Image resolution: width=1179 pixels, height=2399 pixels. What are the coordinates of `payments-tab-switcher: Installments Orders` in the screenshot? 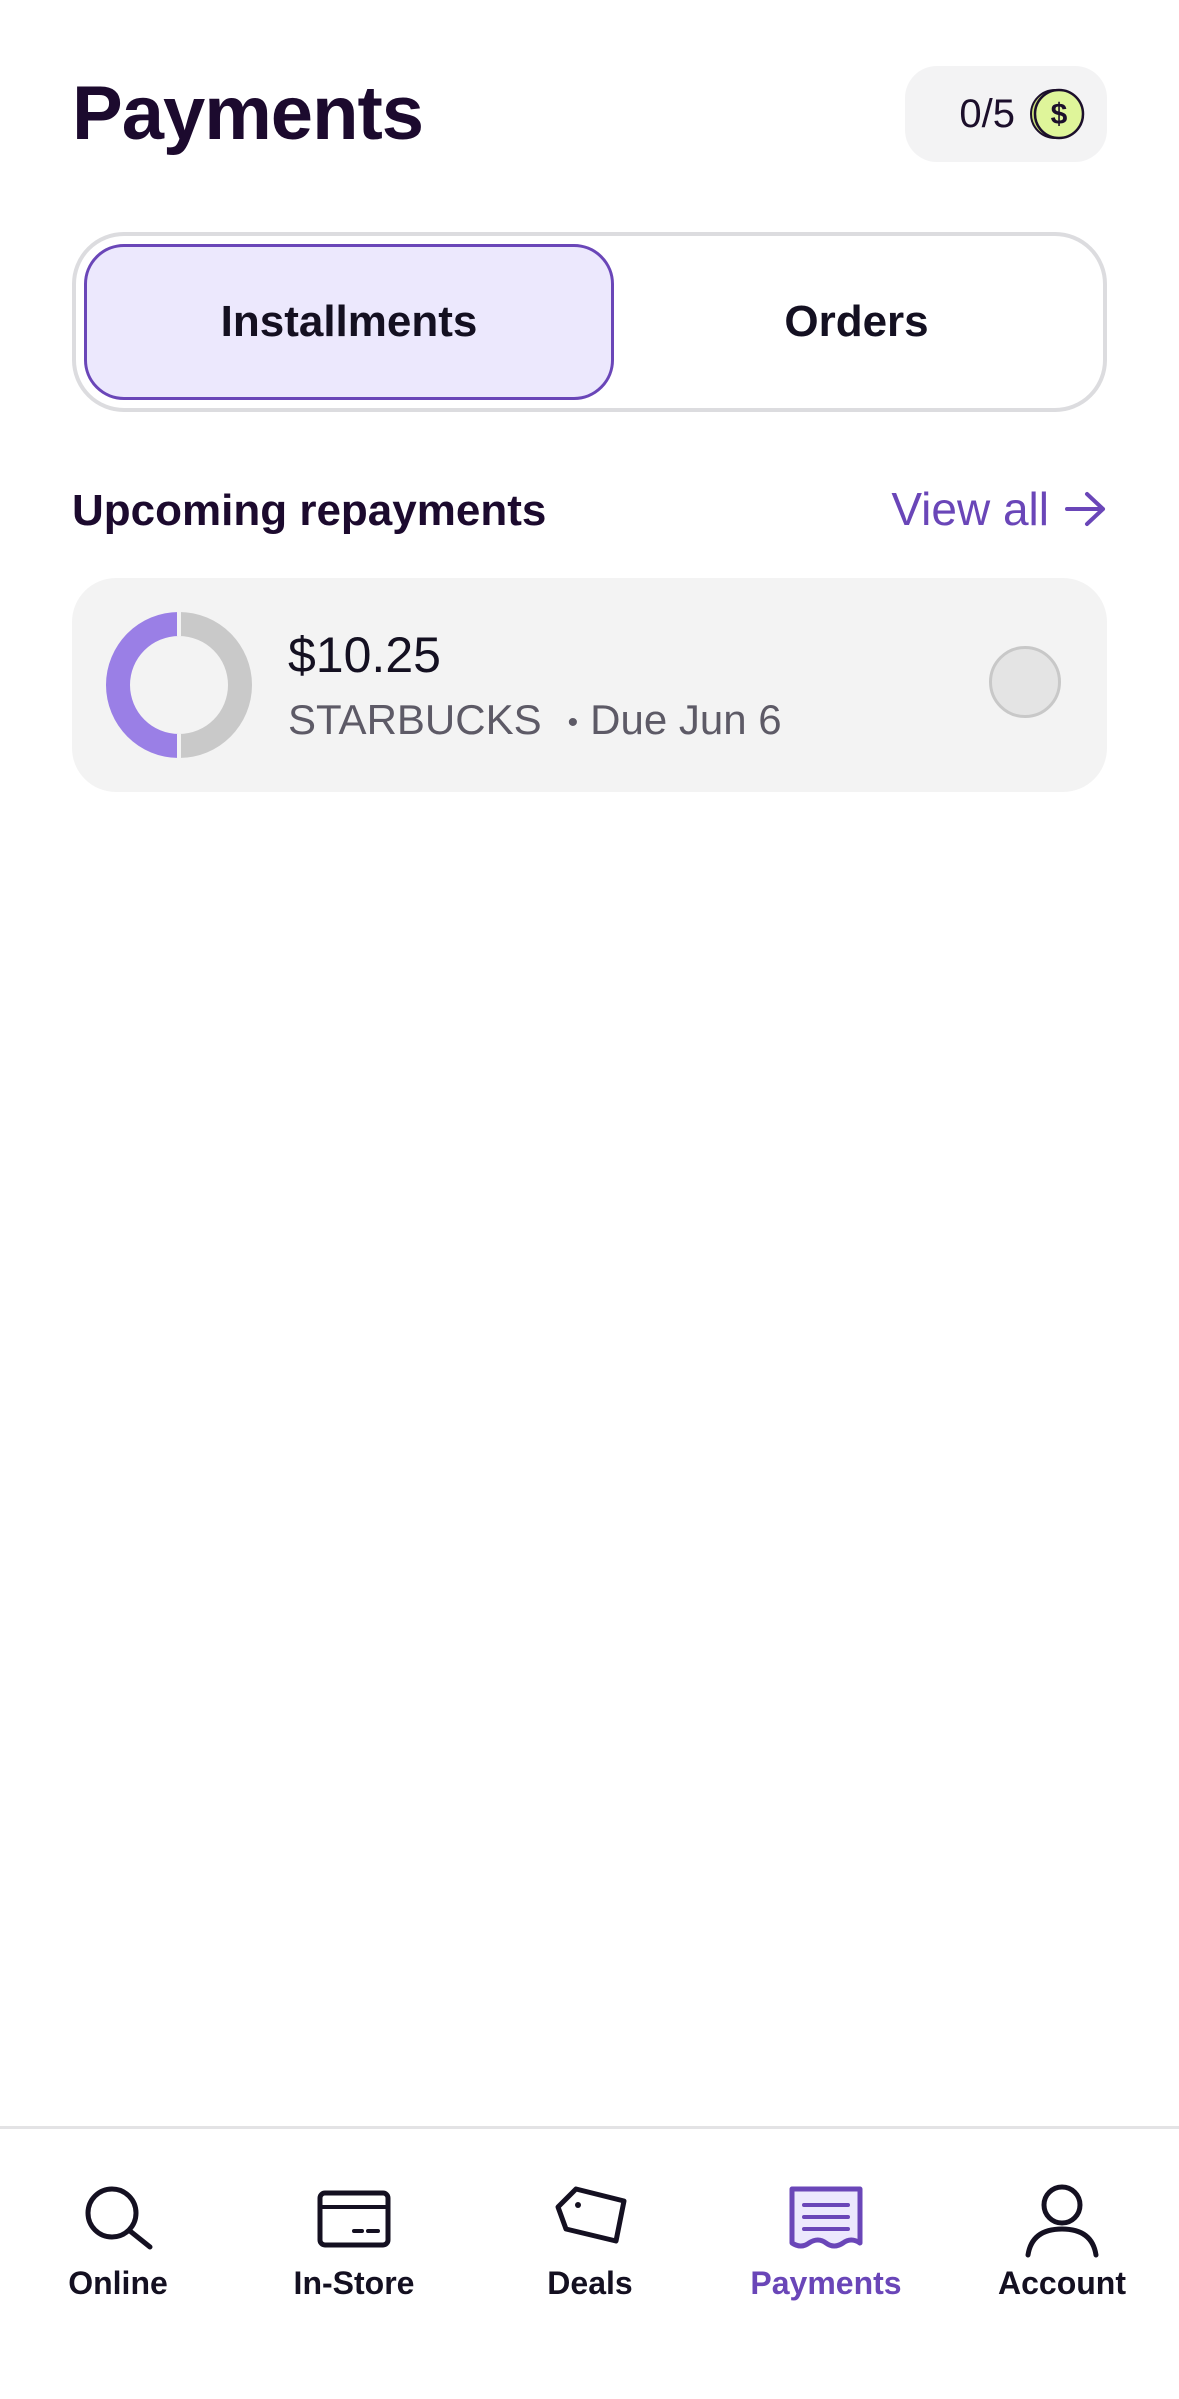 It's located at (589, 322).